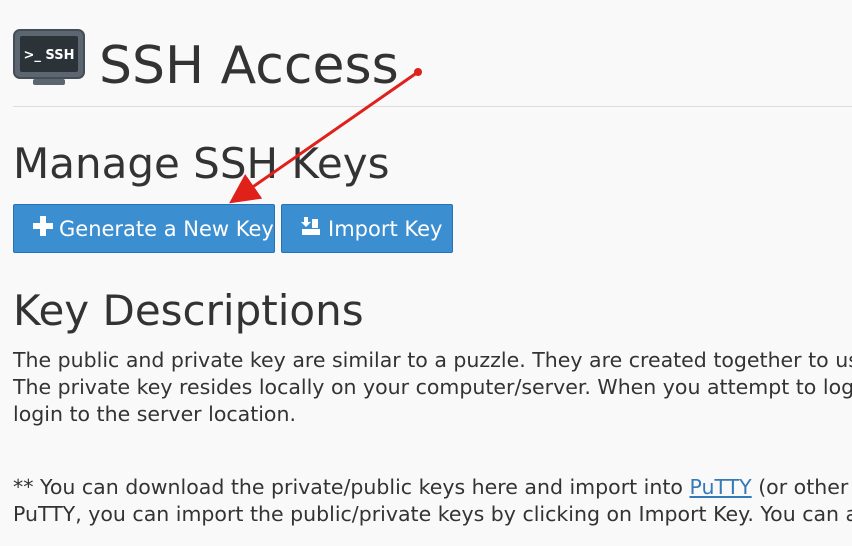 The height and width of the screenshot is (546, 852). I want to click on manage-ssh-keys-heading: Manage SSH Keys, so click(201, 163).